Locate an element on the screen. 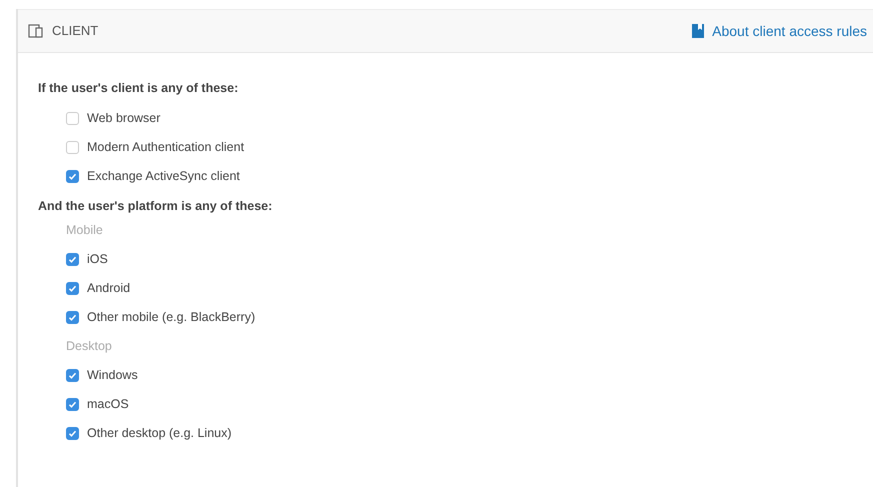 The height and width of the screenshot is (487, 873). checkbox-label: Web browser is located at coordinates (123, 118).